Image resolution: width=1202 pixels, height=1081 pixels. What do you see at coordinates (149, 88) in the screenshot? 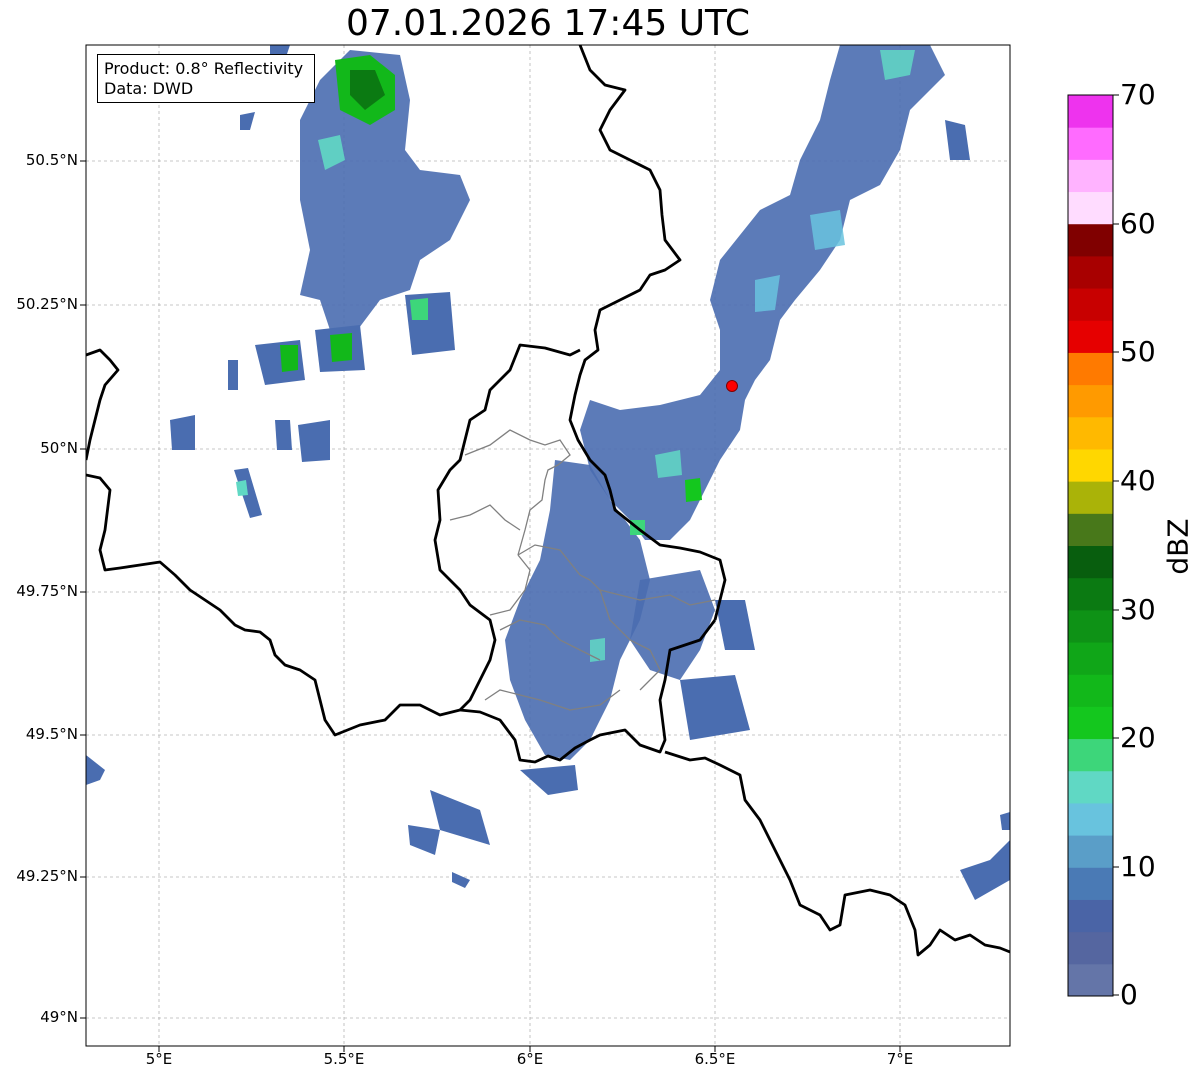
I see `data-source-label: Data: DWD` at bounding box center [149, 88].